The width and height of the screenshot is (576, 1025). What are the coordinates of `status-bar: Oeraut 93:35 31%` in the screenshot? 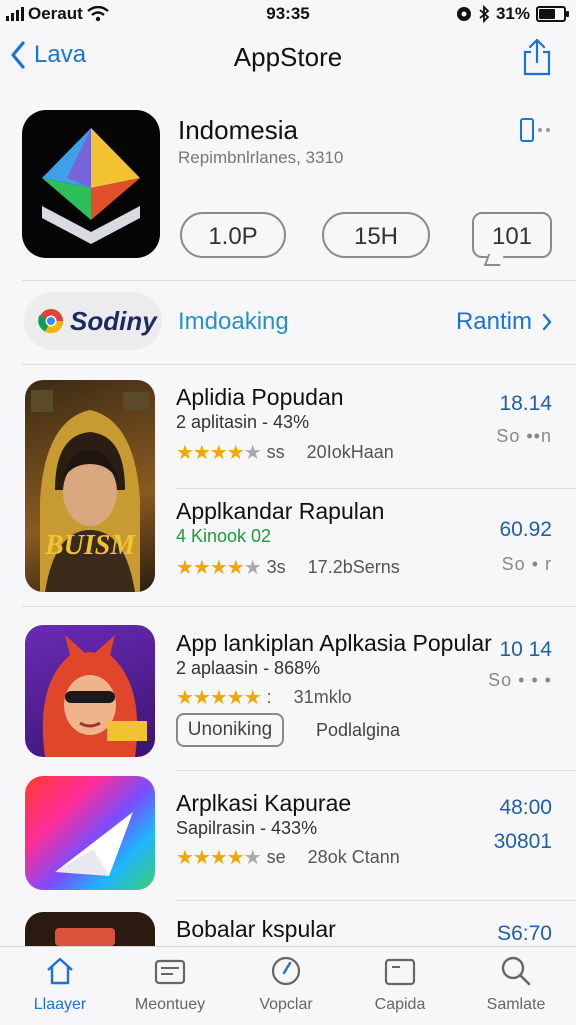 It's located at (288, 15).